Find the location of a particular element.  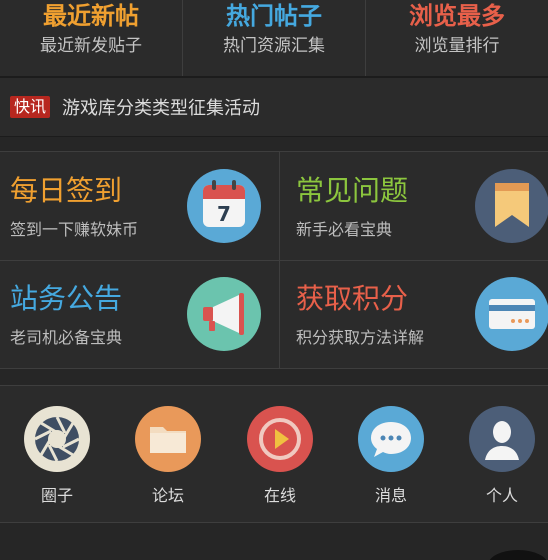

card-get-points-subtitle: 积分获取方法详解 is located at coordinates (360, 337).